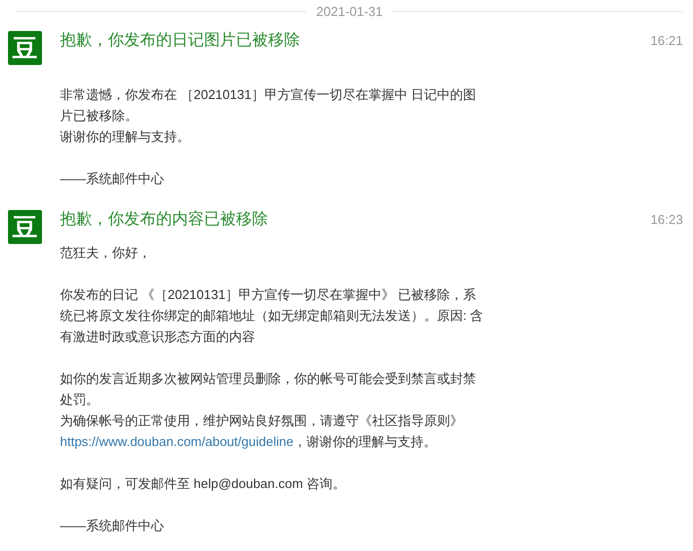 This screenshot has height=551, width=693. I want to click on message-paragraph: 范狂夫，你好，, so click(106, 253).